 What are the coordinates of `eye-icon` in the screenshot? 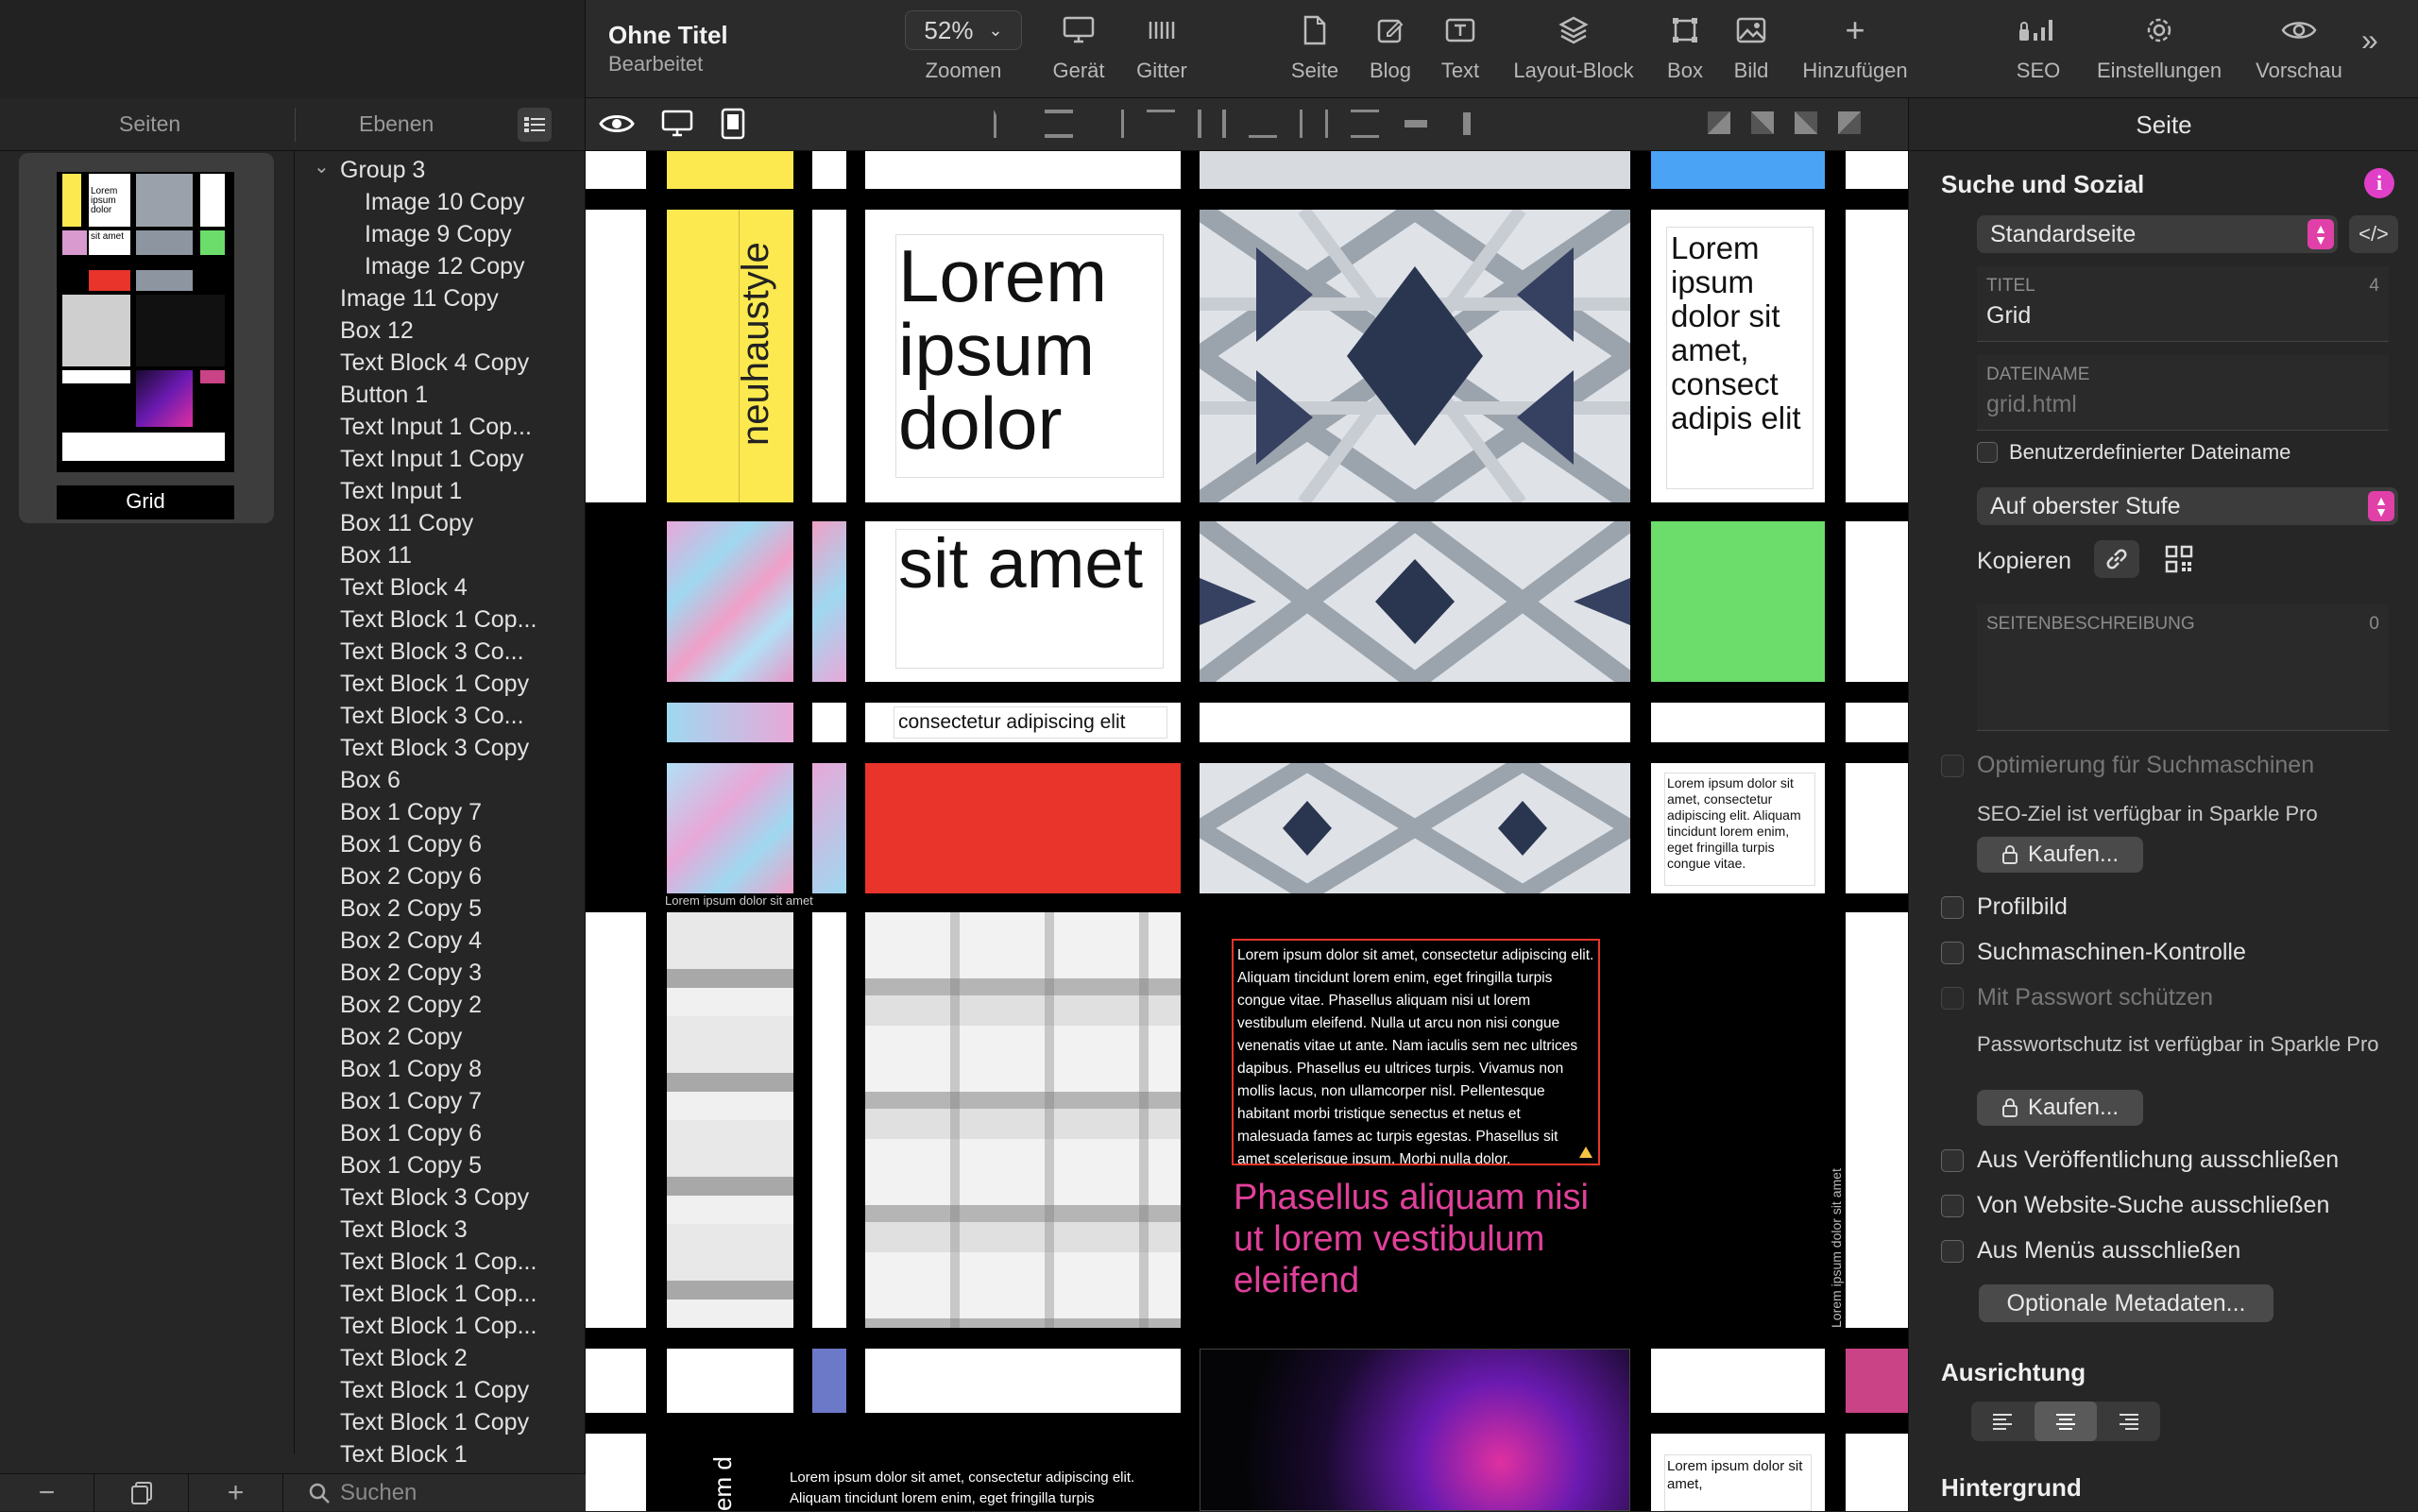 It's located at (617, 123).